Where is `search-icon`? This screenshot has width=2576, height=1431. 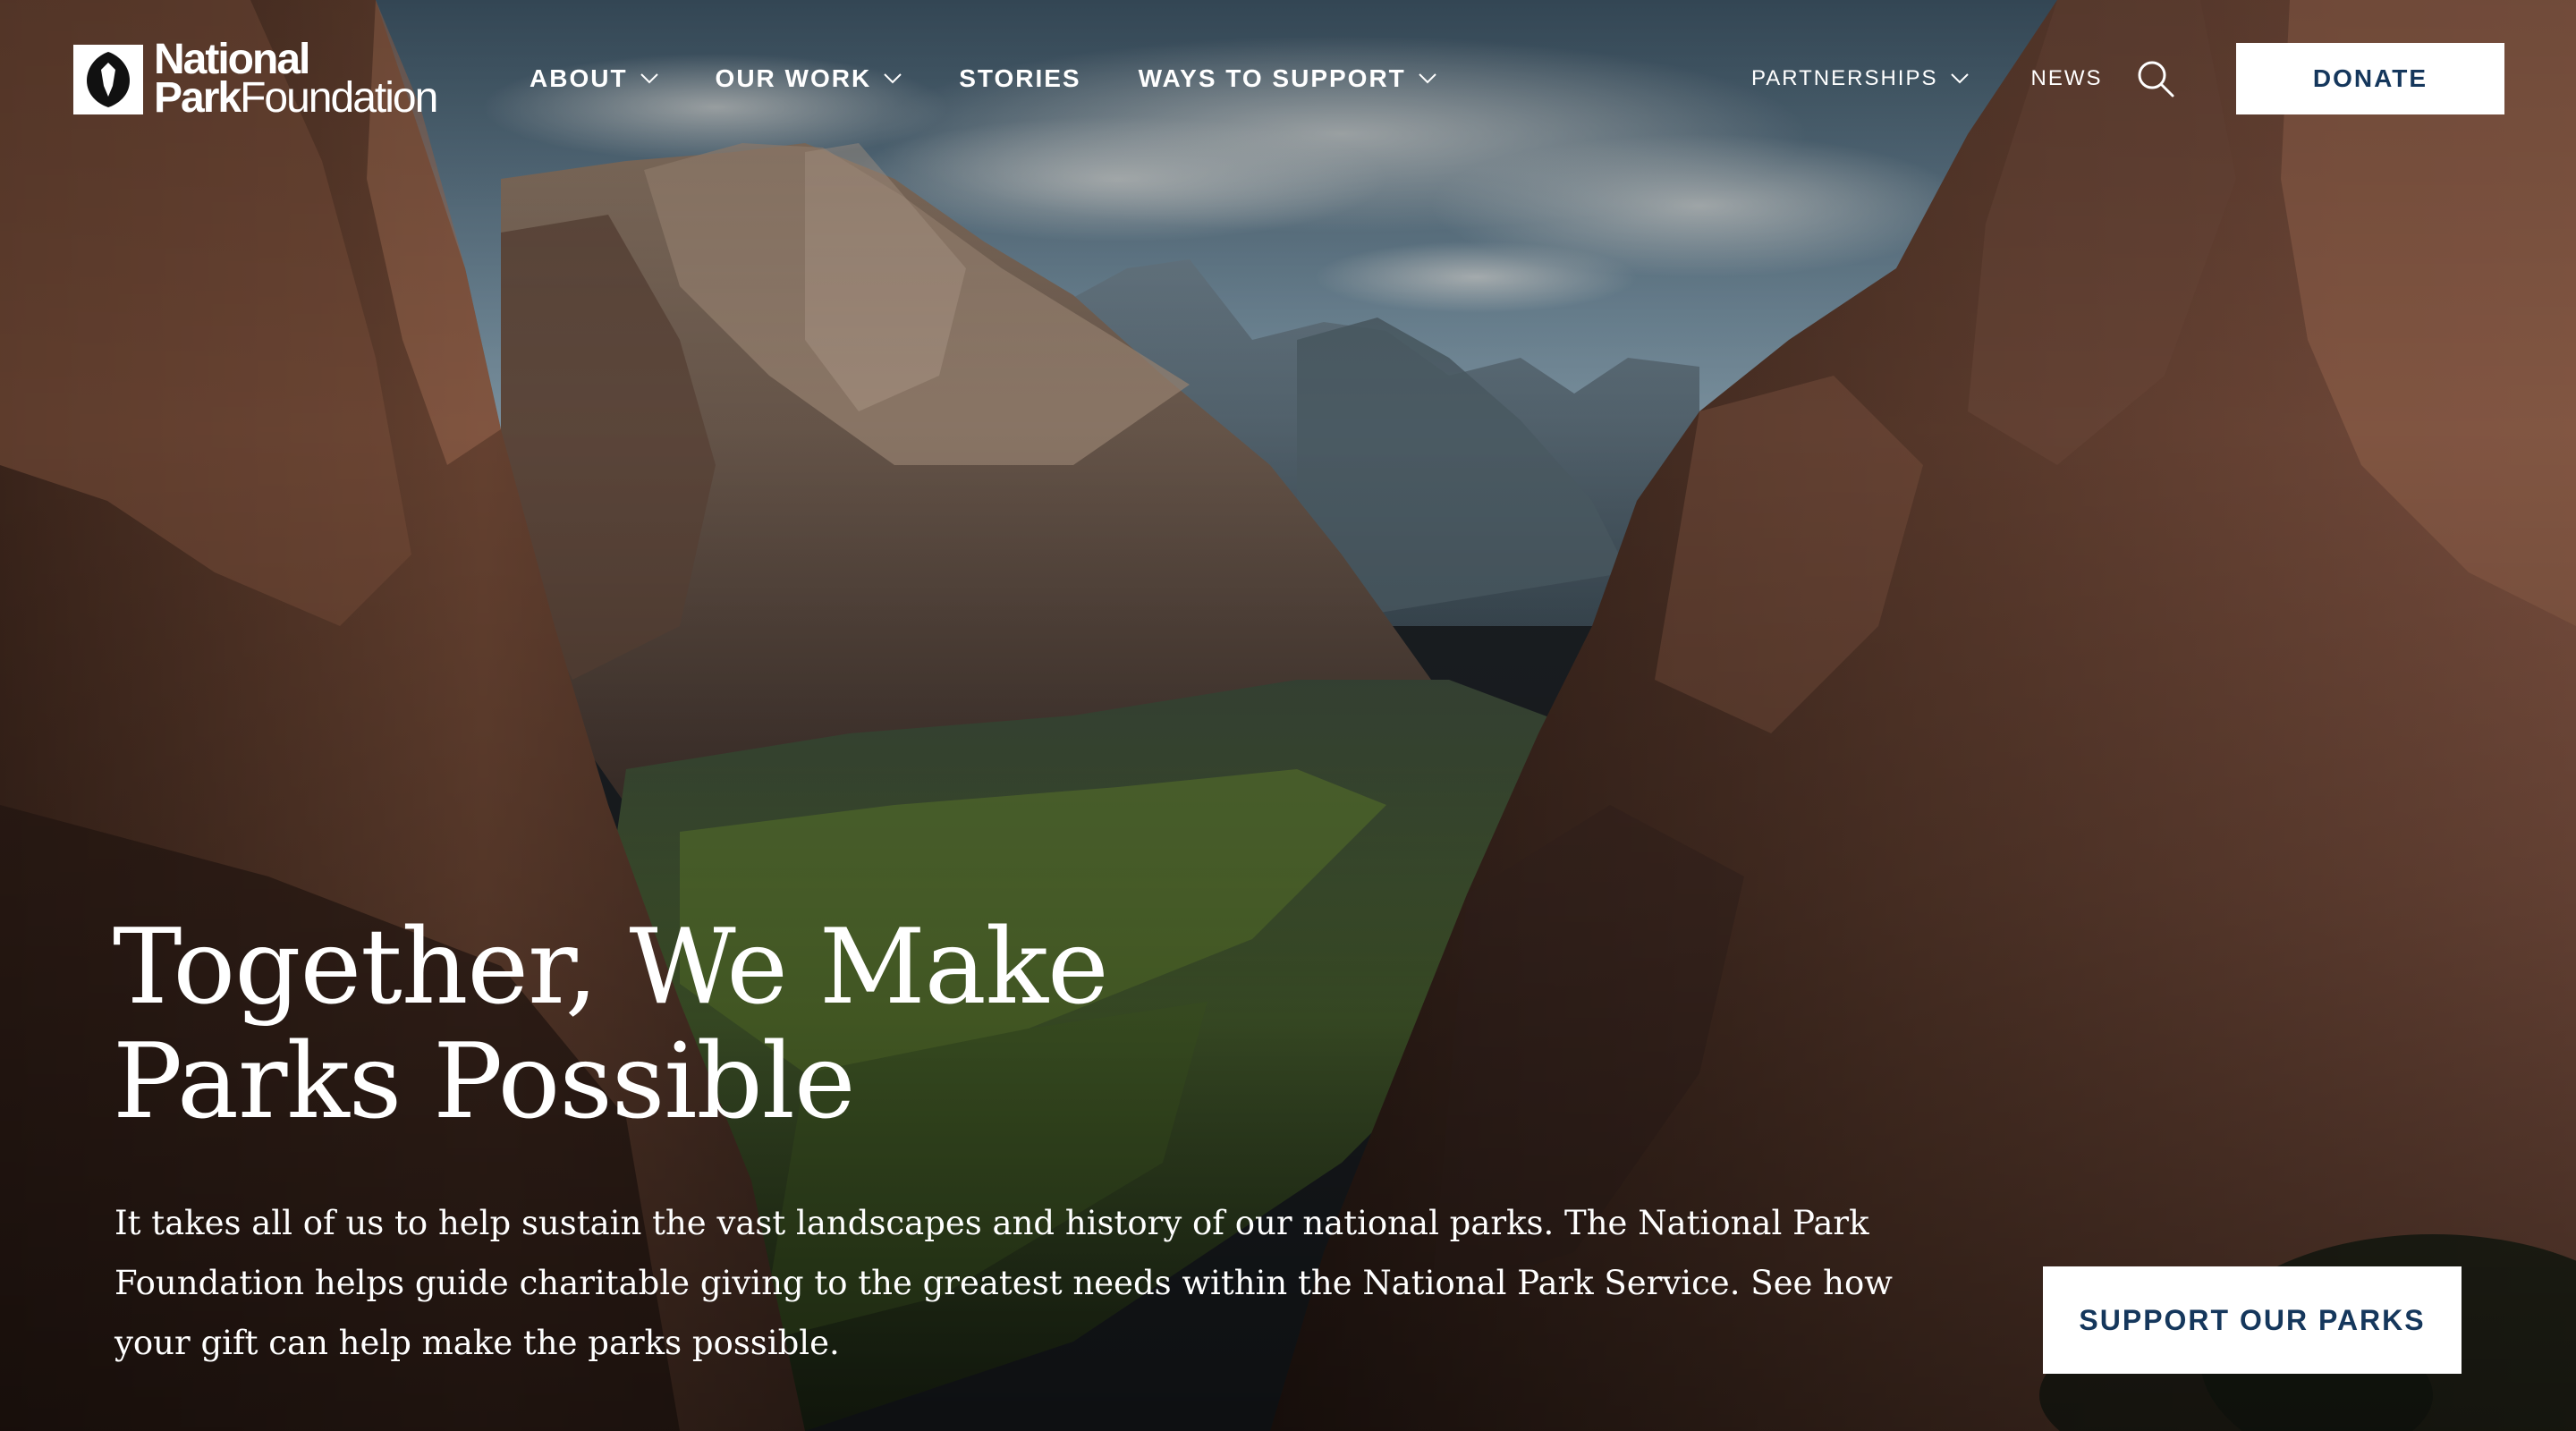 search-icon is located at coordinates (2156, 79).